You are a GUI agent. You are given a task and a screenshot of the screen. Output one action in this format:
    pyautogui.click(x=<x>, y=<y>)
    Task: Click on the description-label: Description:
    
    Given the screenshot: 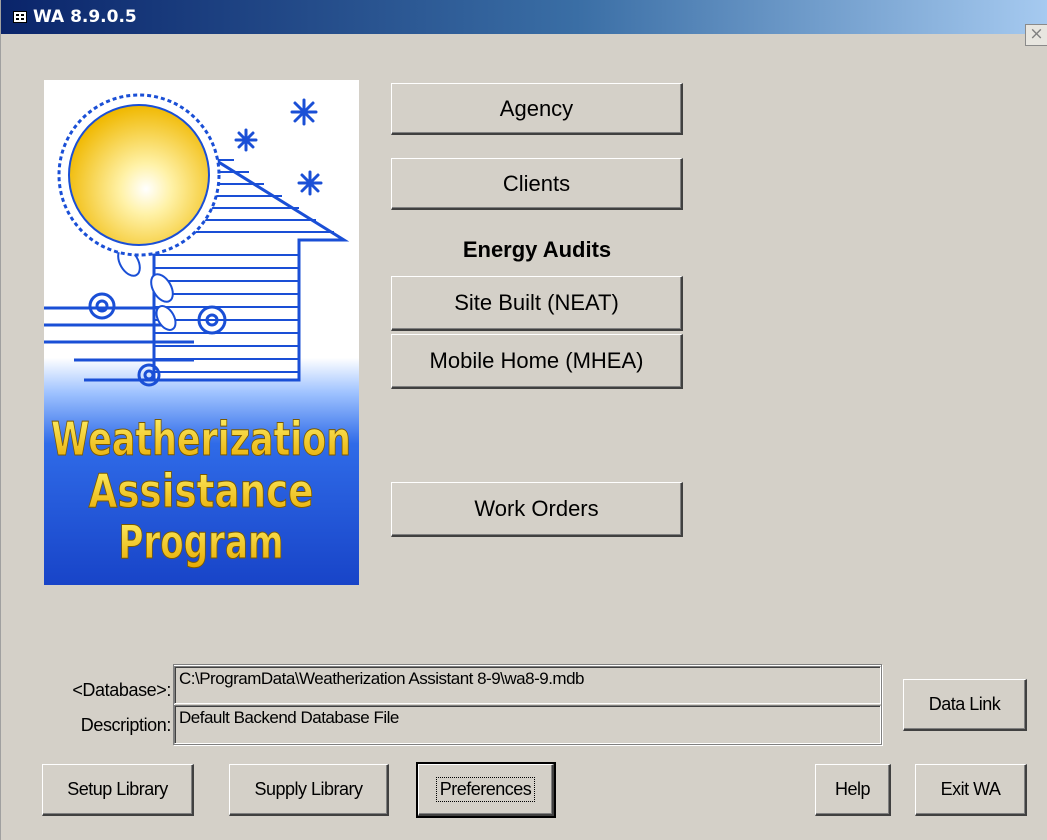 What is the action you would take?
    pyautogui.click(x=126, y=725)
    